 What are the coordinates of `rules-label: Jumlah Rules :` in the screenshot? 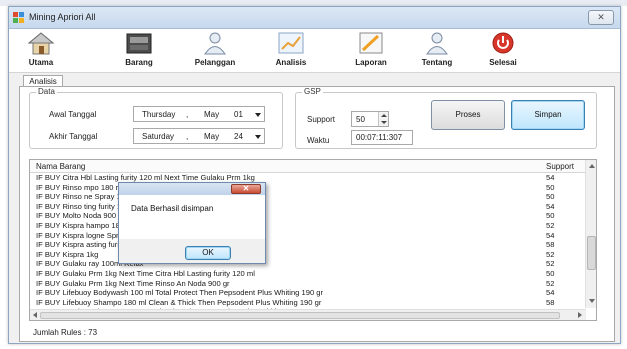 It's located at (59, 332).